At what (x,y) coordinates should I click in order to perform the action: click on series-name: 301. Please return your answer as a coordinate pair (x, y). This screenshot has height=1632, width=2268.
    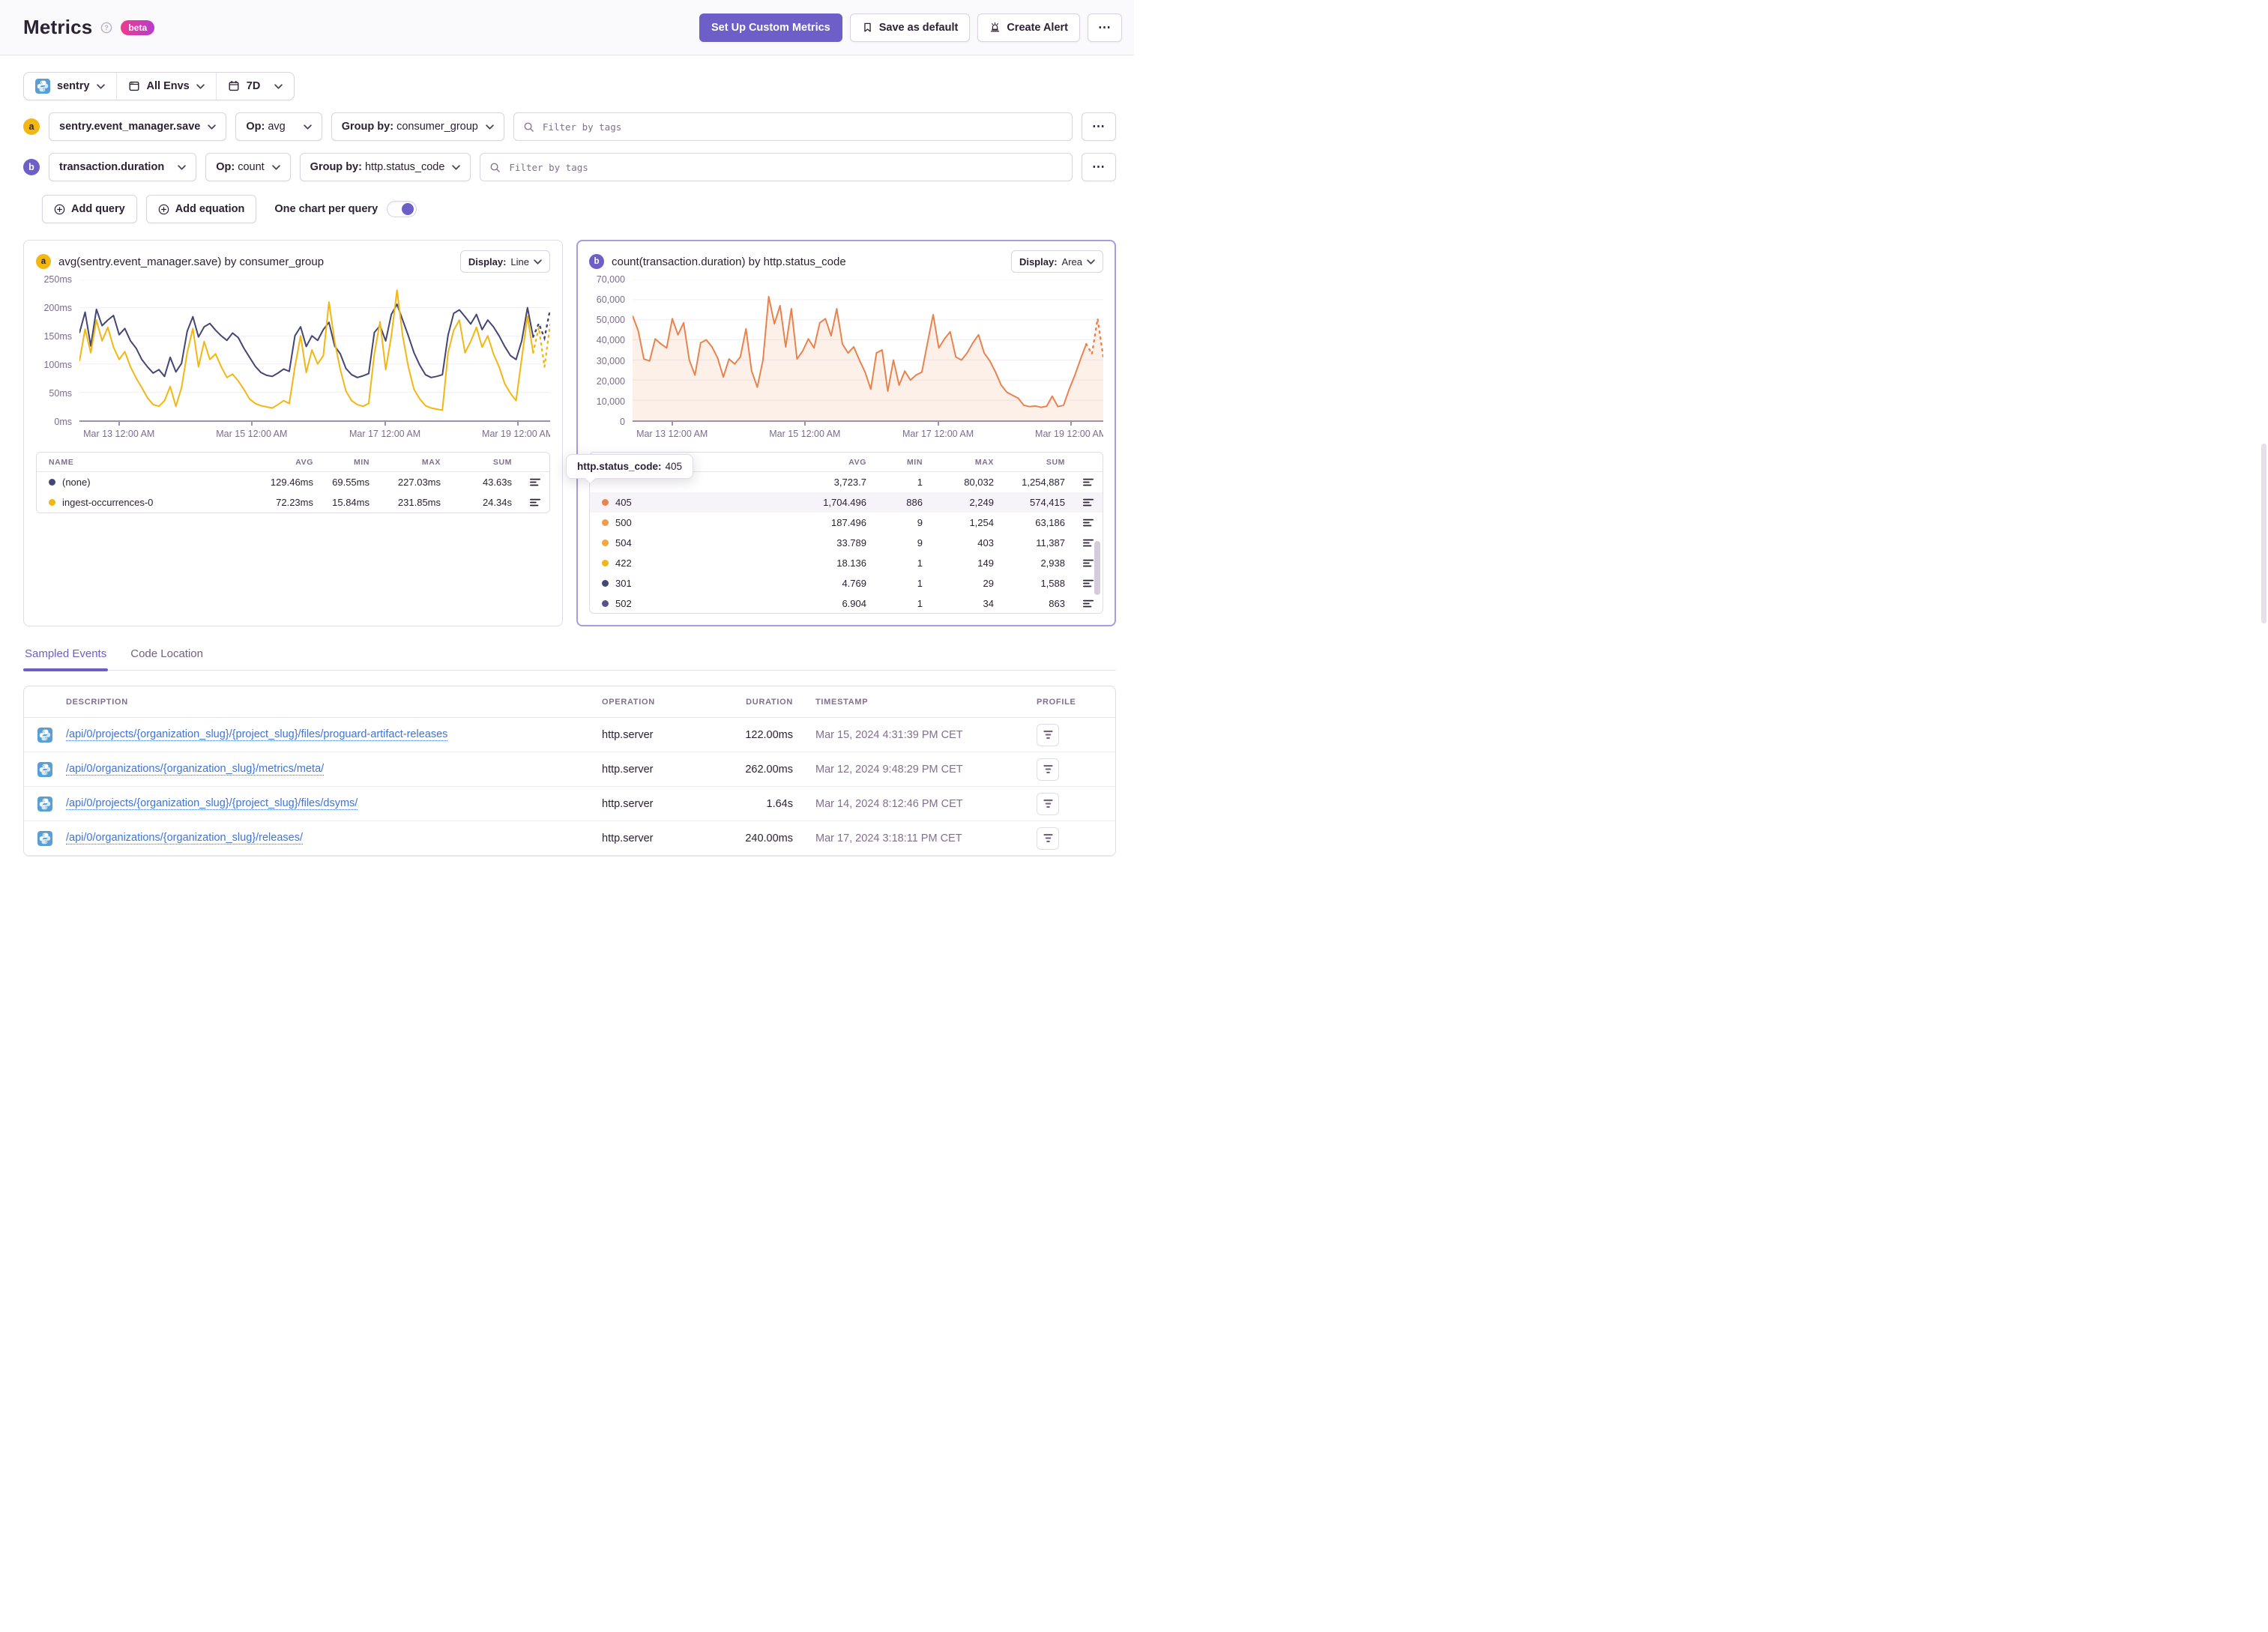
    Looking at the image, I should click on (623, 583).